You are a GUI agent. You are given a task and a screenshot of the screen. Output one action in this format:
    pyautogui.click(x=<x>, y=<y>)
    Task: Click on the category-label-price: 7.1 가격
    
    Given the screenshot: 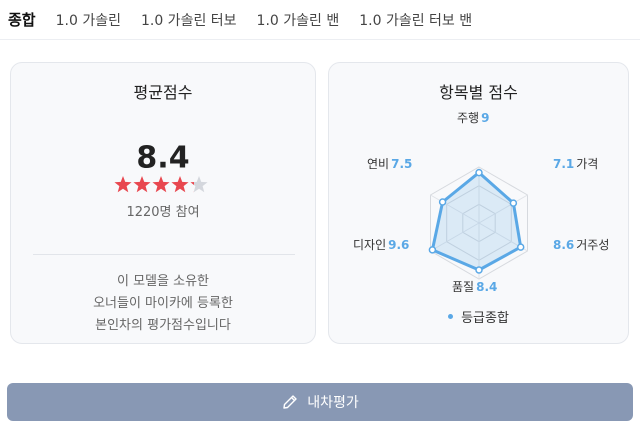 What is the action you would take?
    pyautogui.click(x=574, y=163)
    